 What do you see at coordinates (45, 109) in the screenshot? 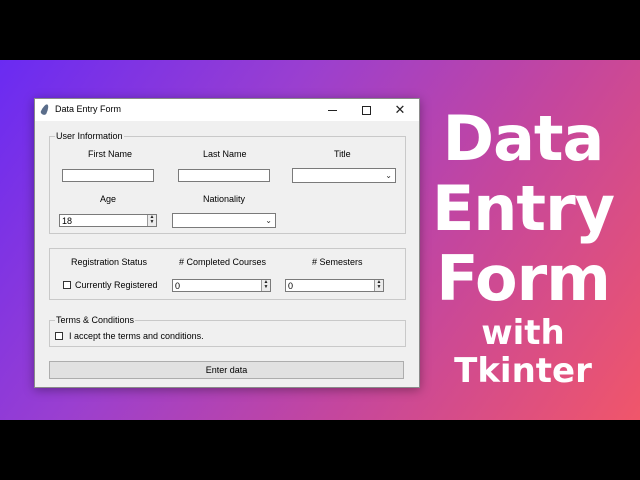
I see `feather-icon` at bounding box center [45, 109].